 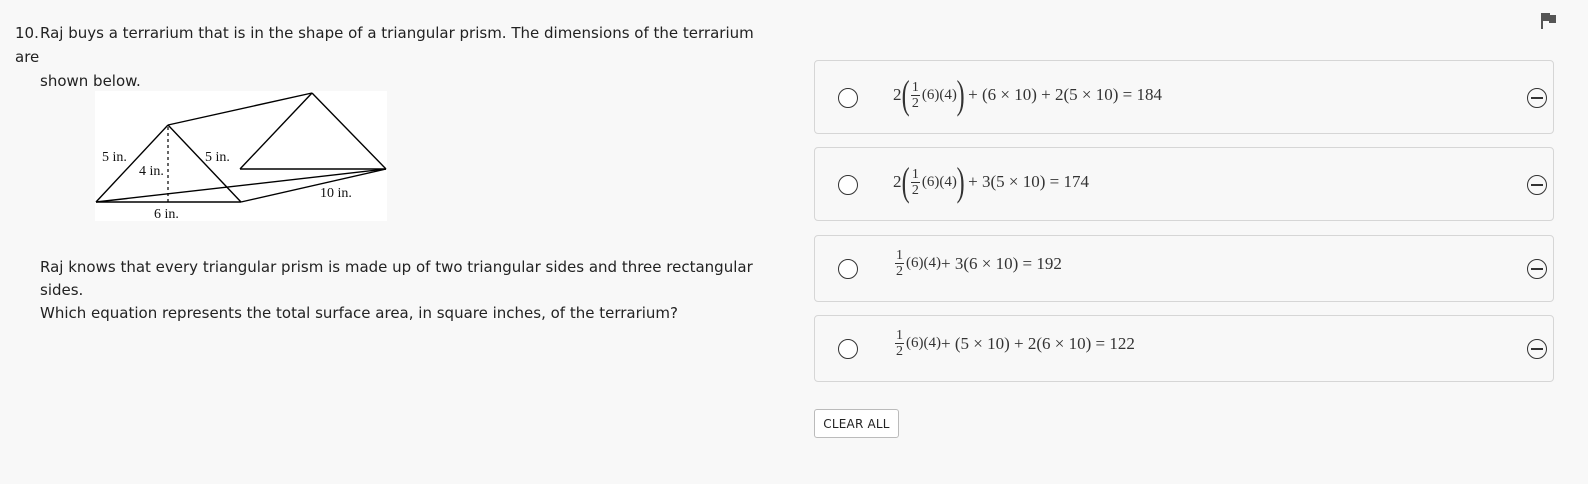 I want to click on label-side-left: 5 in., so click(x=114, y=157).